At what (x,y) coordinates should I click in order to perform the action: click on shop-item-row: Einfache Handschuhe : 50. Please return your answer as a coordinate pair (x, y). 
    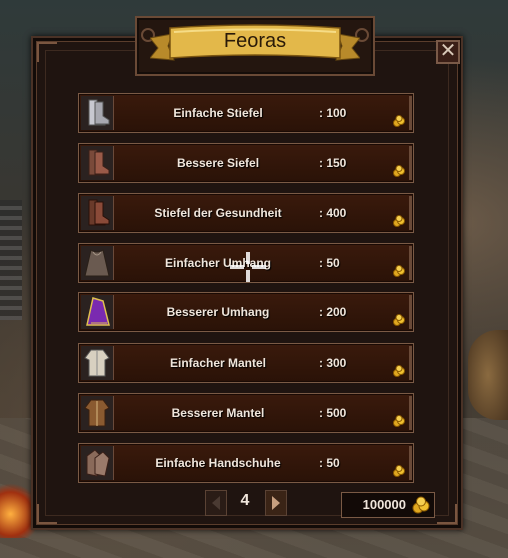
    Looking at the image, I should click on (246, 463).